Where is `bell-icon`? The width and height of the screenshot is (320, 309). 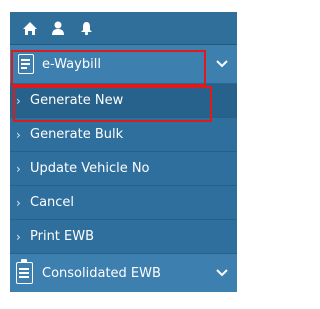 bell-icon is located at coordinates (86, 28).